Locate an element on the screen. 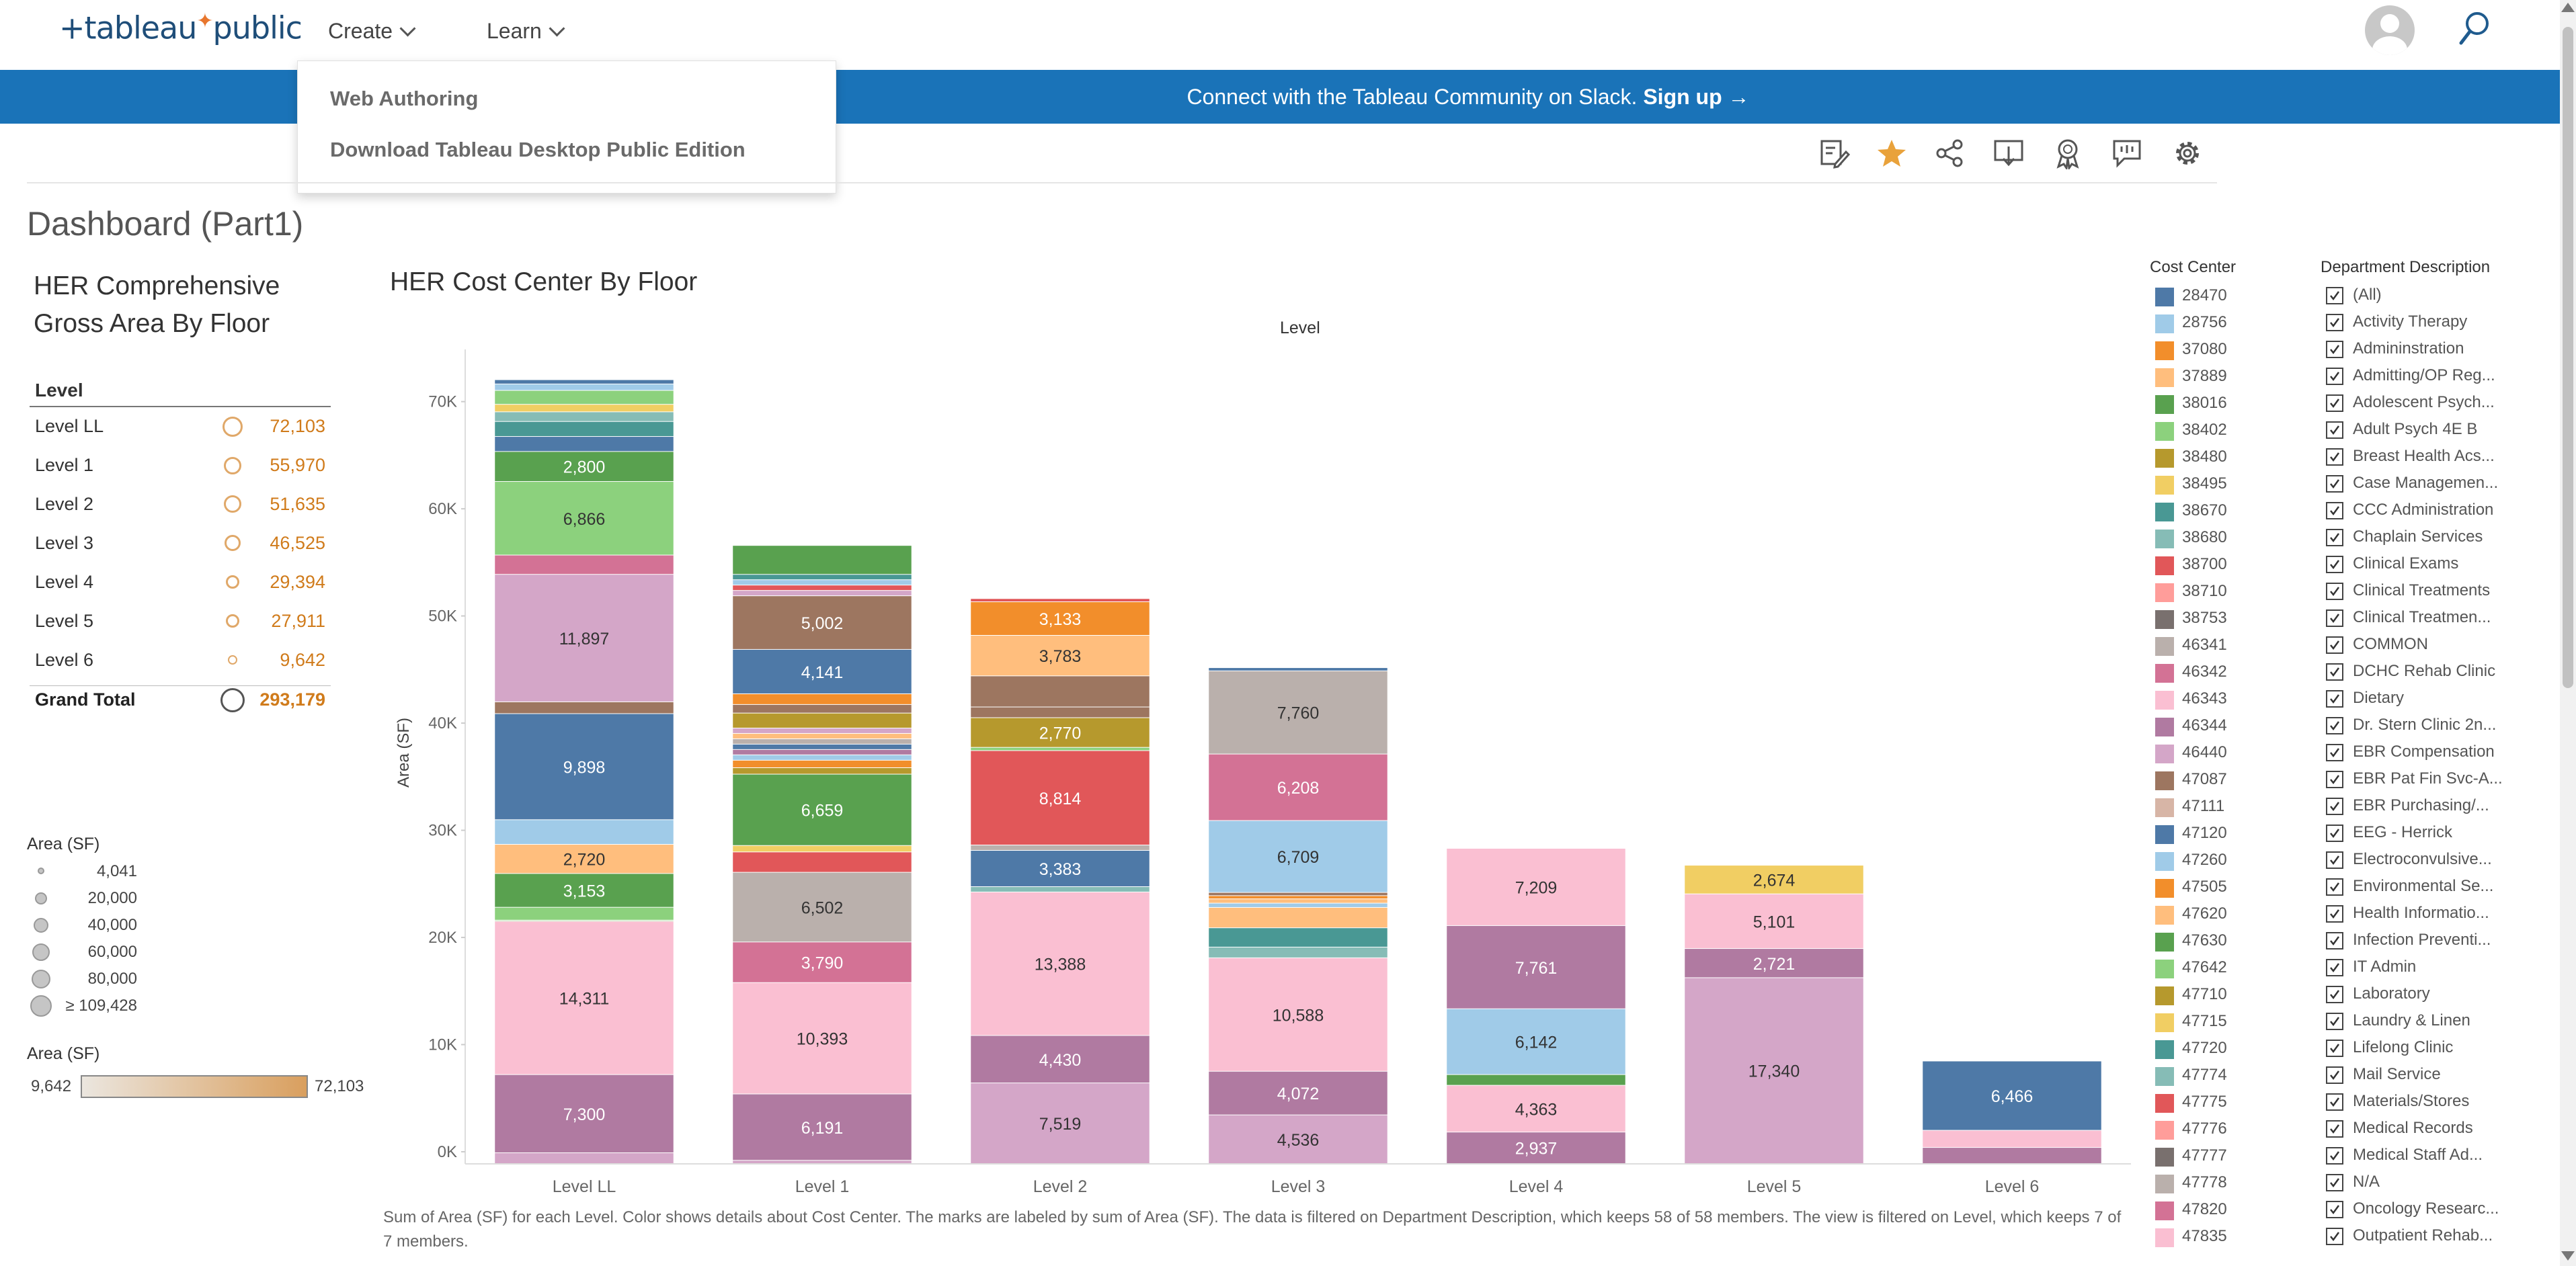 This screenshot has height=1266, width=2576. level-row-label: Level 5 is located at coordinates (64, 621).